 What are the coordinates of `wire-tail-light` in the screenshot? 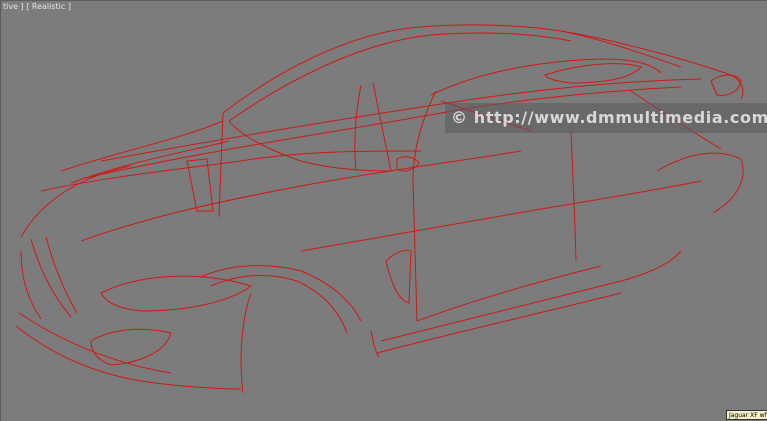 It's located at (593, 73).